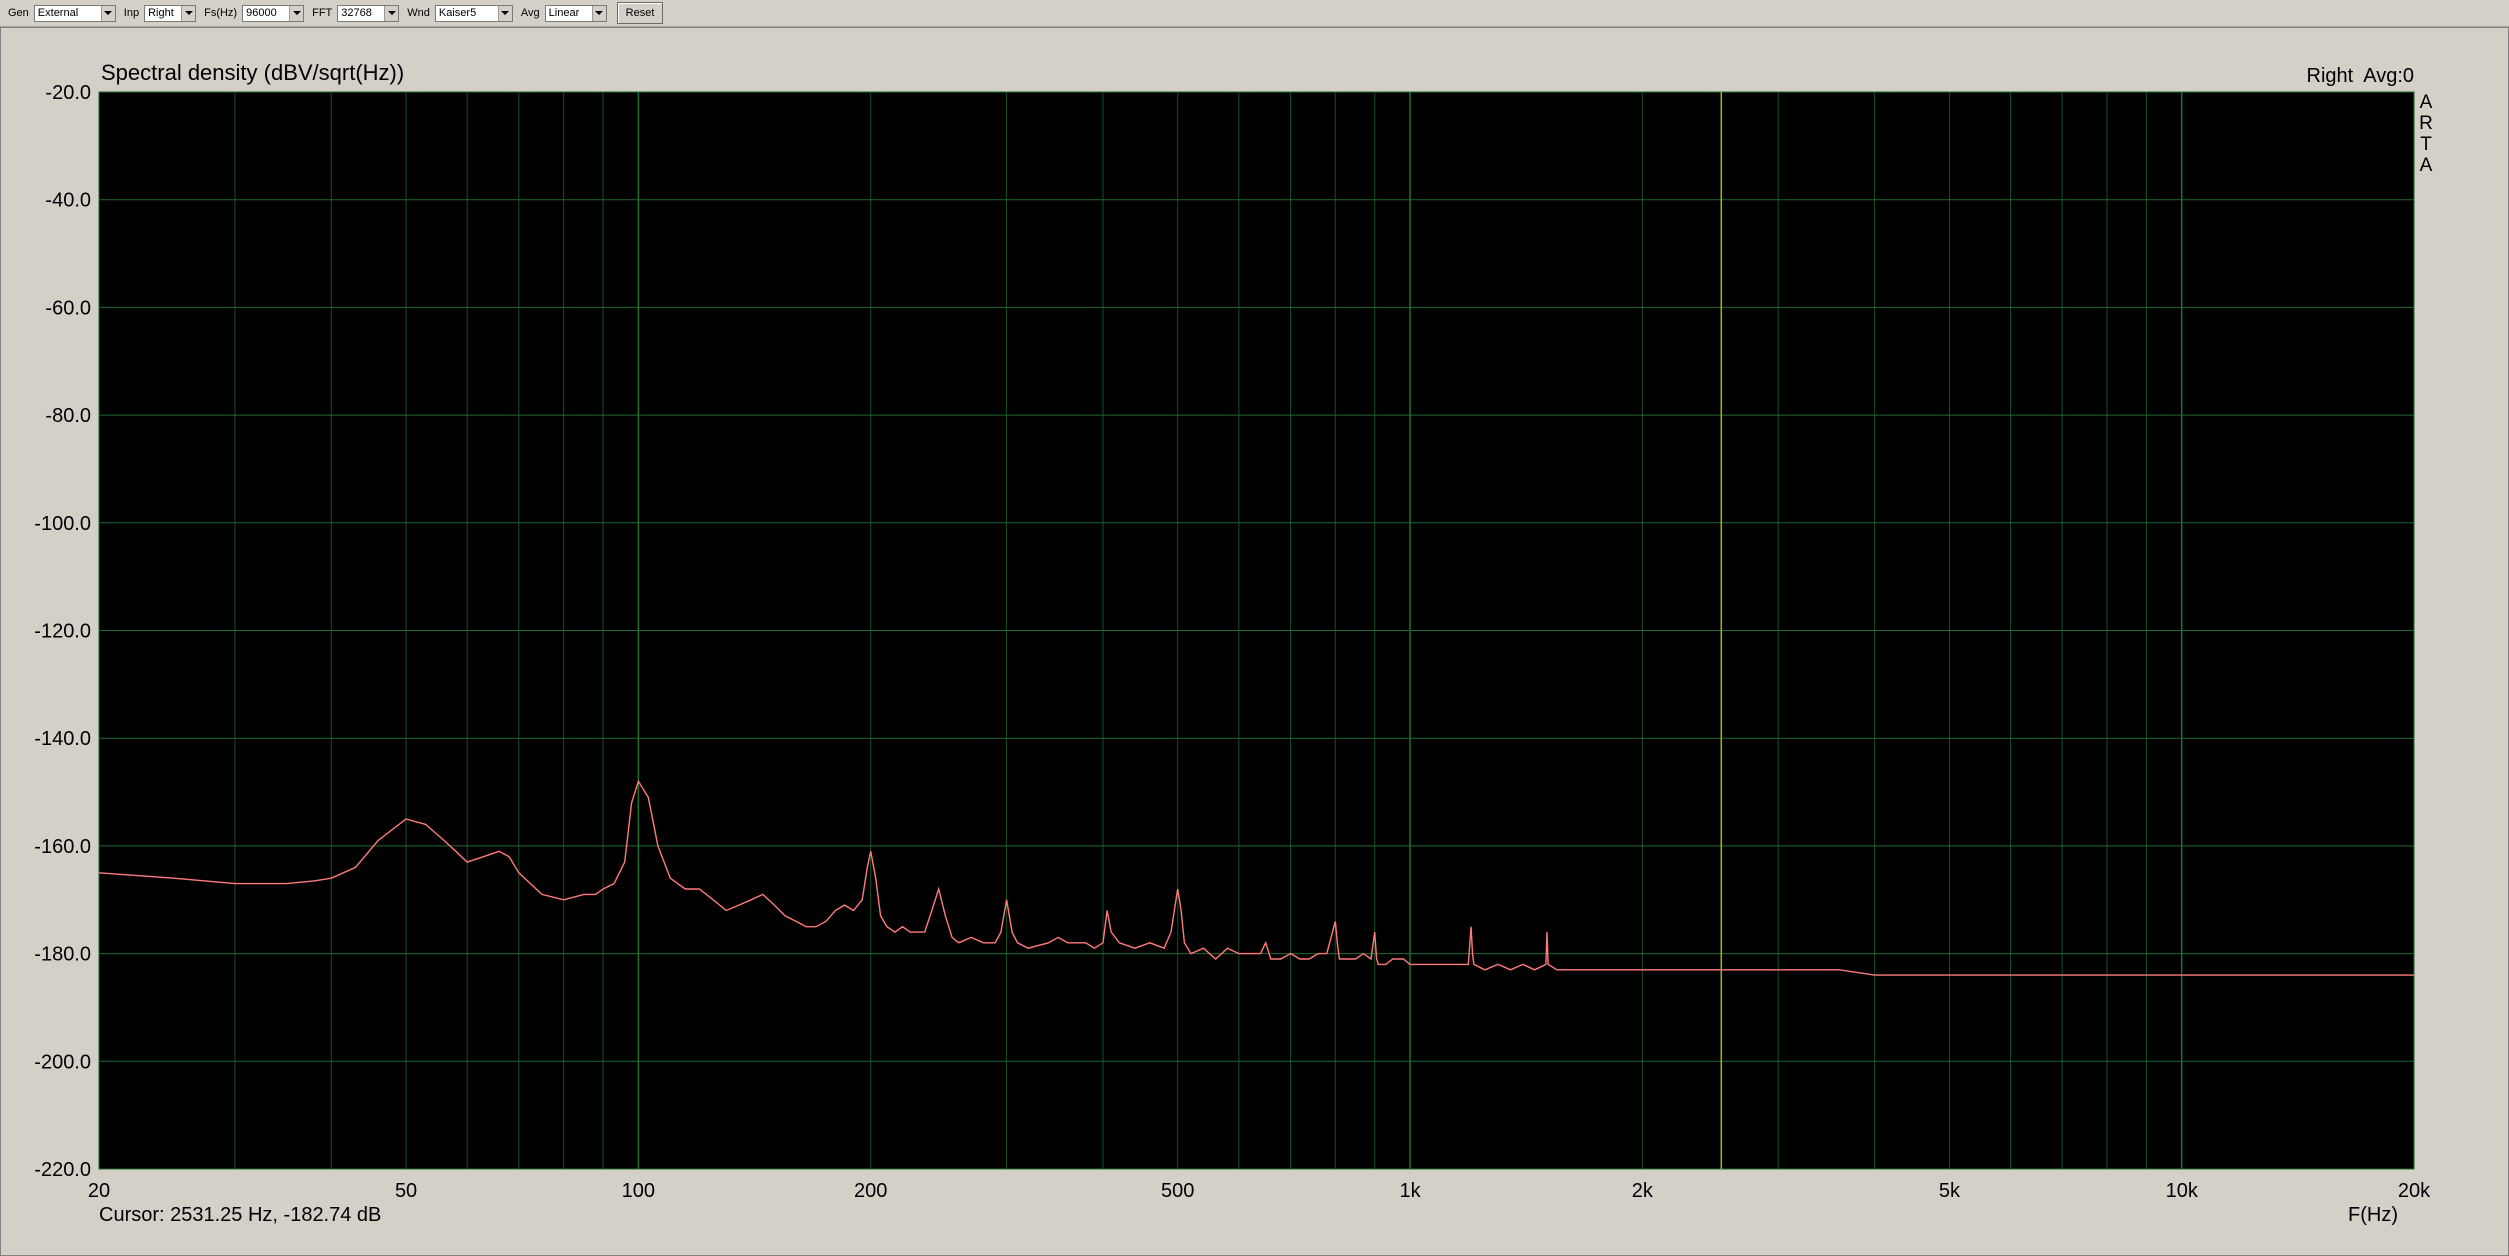  What do you see at coordinates (530, 13) in the screenshot?
I see `avg-label: Avg` at bounding box center [530, 13].